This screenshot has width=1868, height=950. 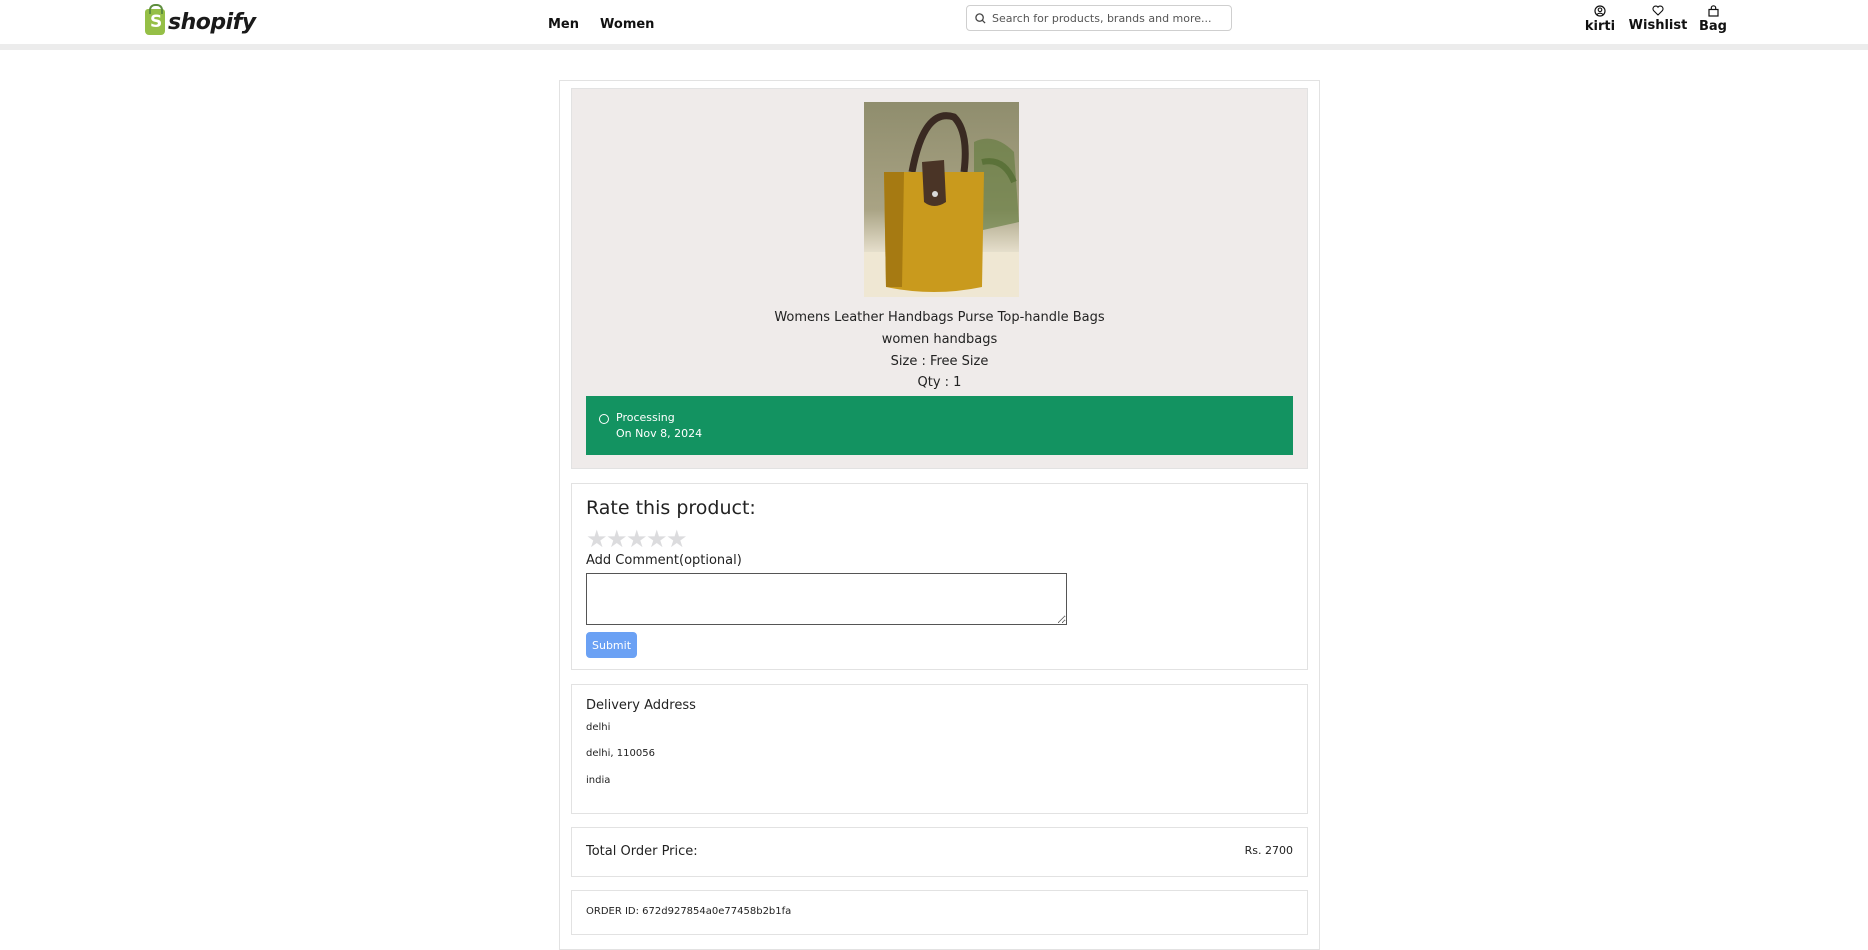 I want to click on address-line-3: india, so click(x=598, y=780).